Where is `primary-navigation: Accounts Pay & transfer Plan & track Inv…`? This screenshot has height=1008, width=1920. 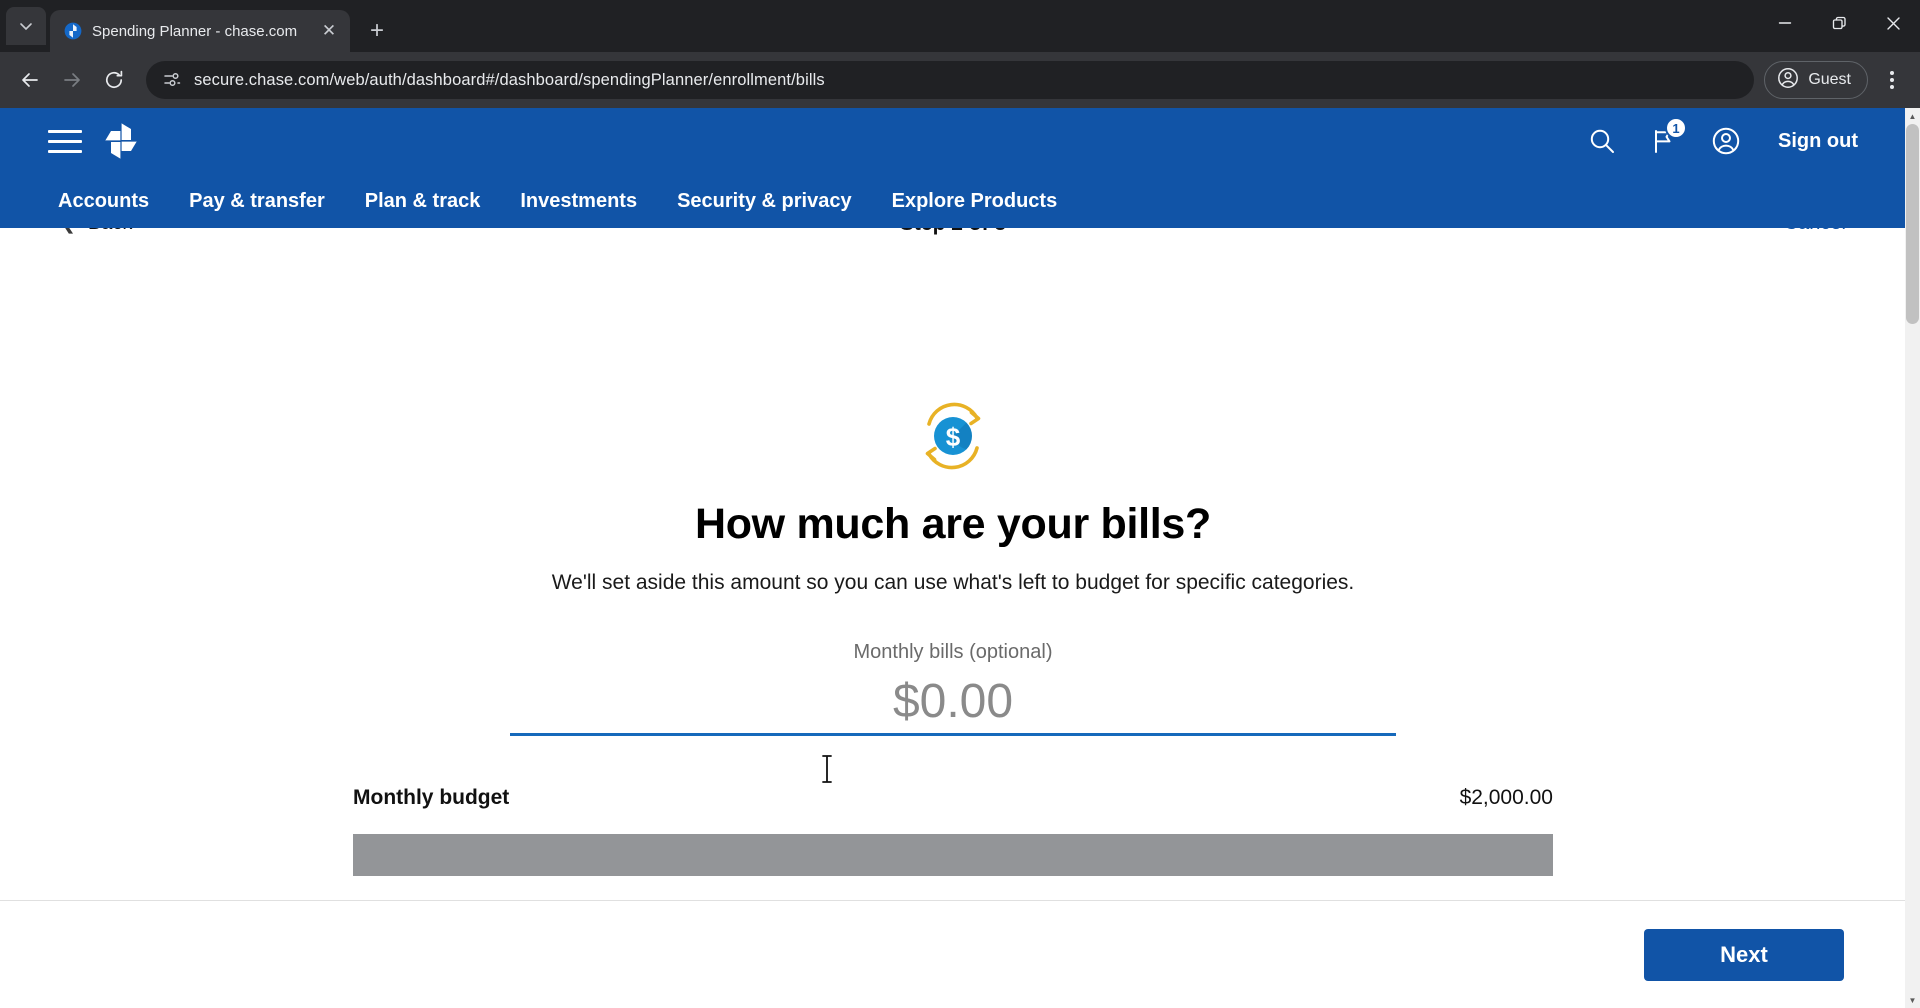
primary-navigation: Accounts Pay & transfer Plan & track Inv… is located at coordinates (953, 201).